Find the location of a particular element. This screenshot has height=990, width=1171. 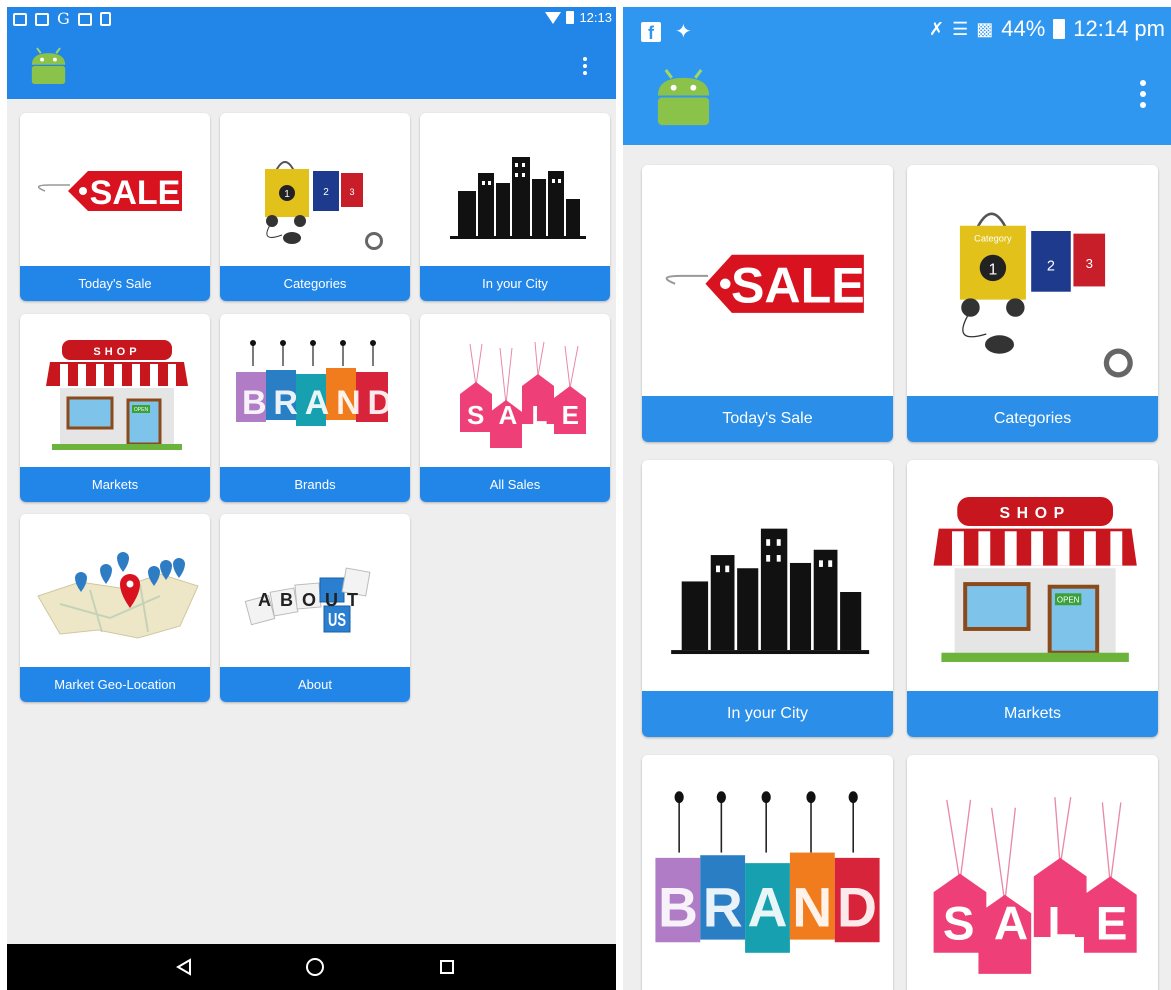

home-button is located at coordinates (315, 967).